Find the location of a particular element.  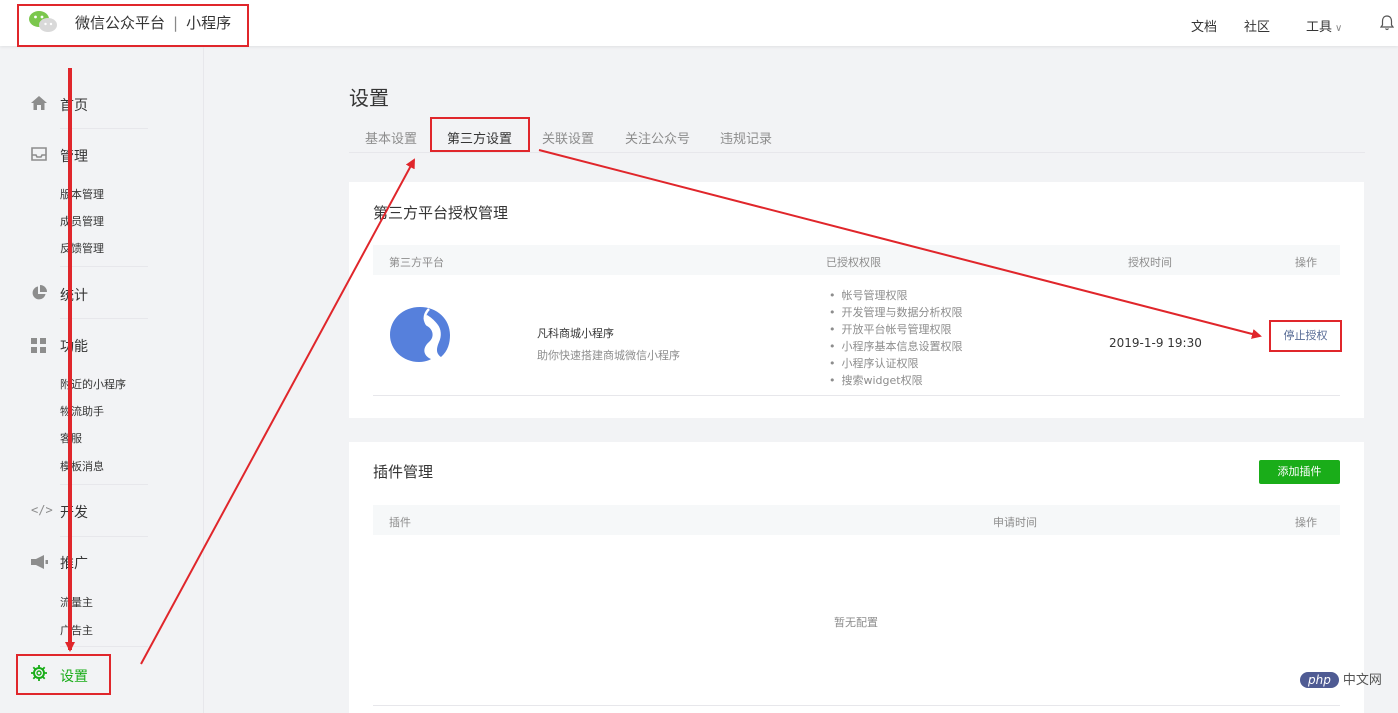

list-item: 帐号管理权限 is located at coordinates (896, 295).